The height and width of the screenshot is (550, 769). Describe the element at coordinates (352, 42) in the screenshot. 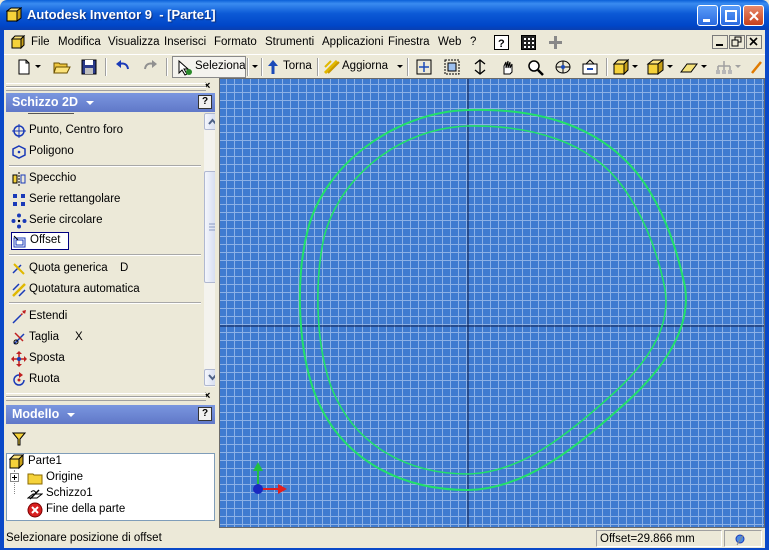

I see `menu-applicazioni: Applicazioni` at that location.